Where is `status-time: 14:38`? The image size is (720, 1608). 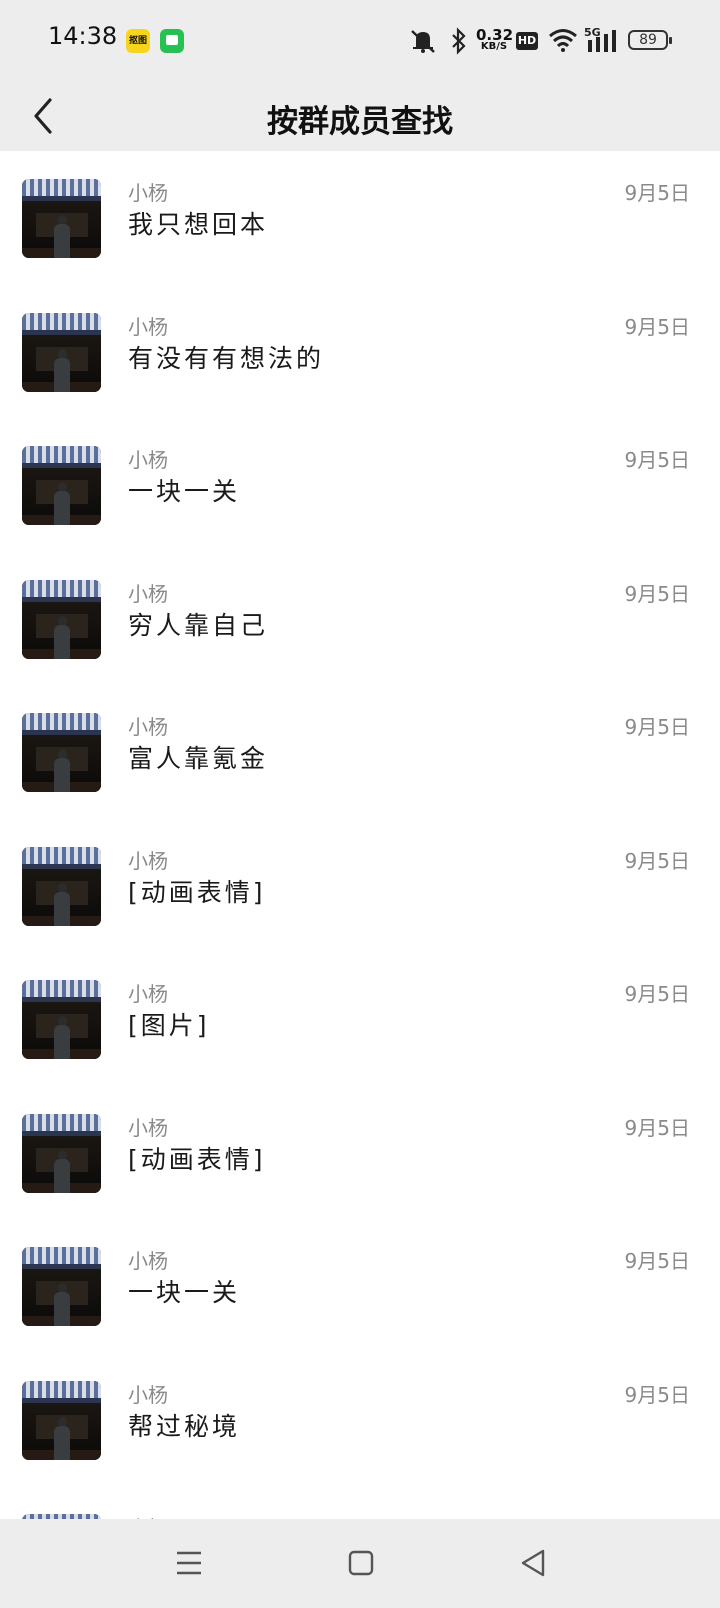
status-time: 14:38 is located at coordinates (83, 36).